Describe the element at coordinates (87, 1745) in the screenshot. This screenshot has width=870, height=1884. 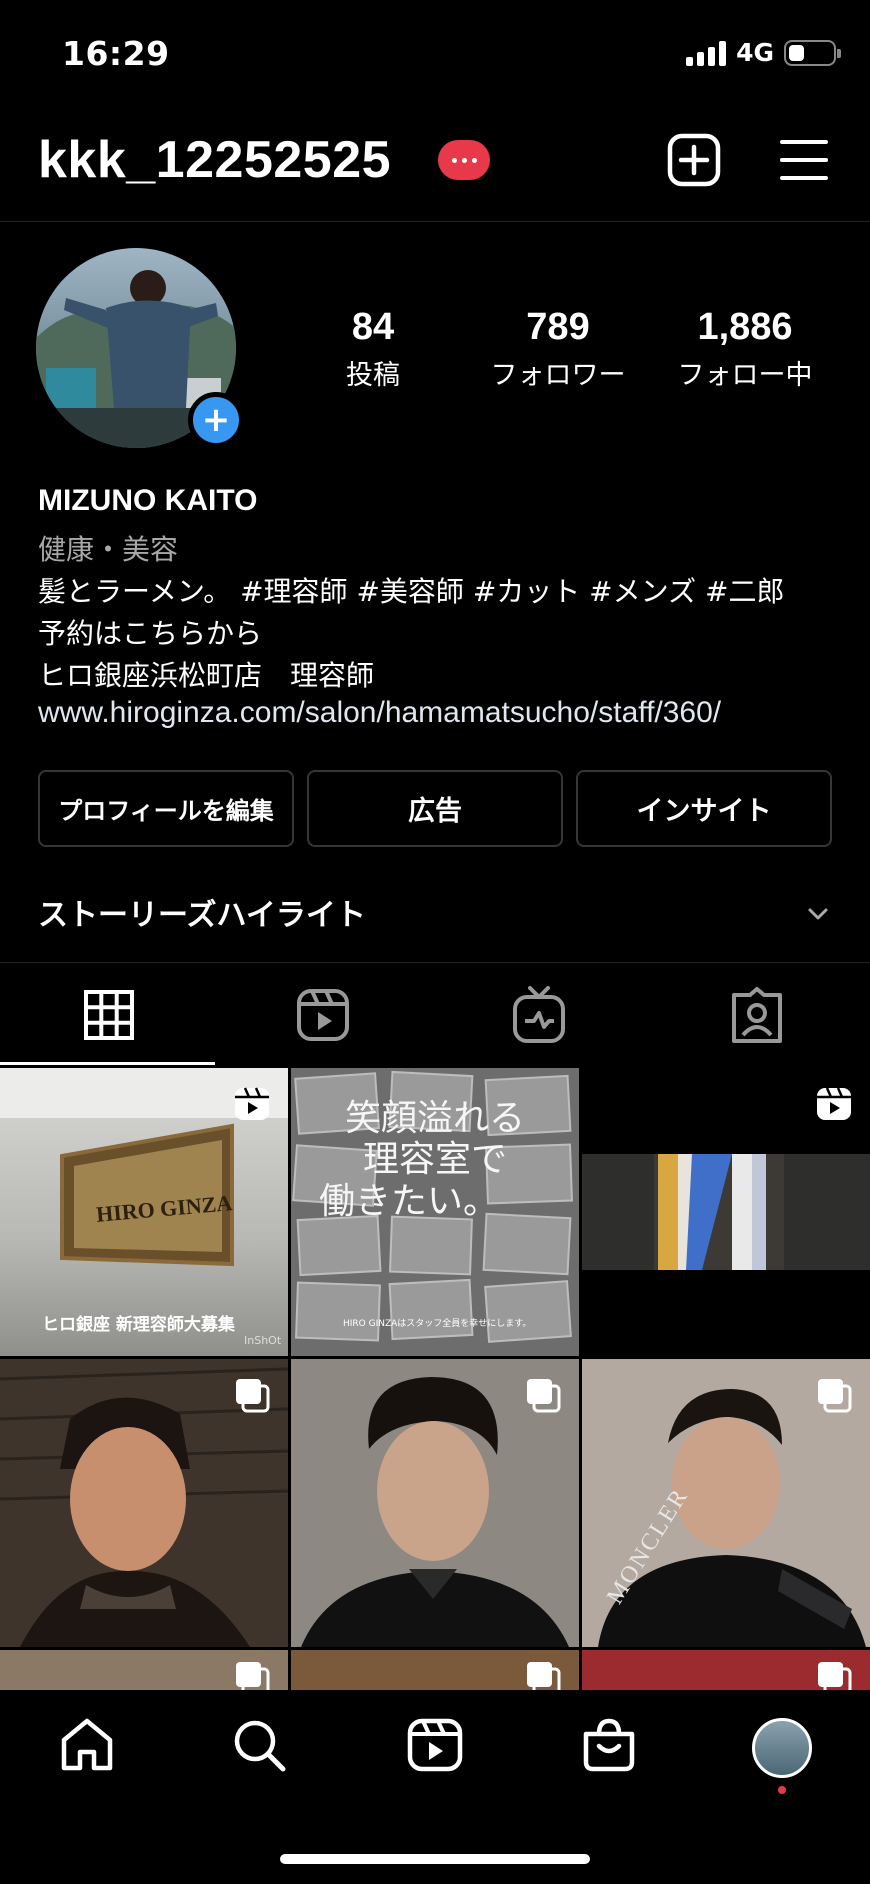
I see `home-icon` at that location.